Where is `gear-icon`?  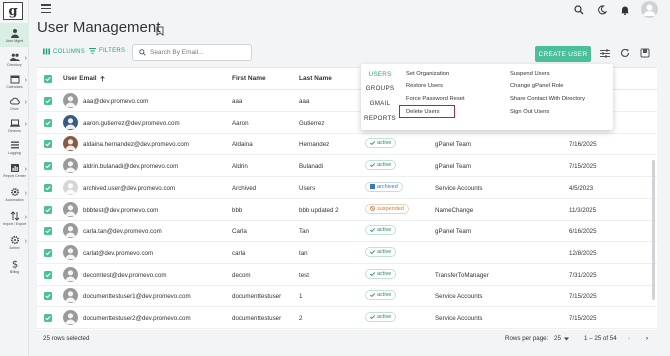
gear-icon is located at coordinates (14, 191).